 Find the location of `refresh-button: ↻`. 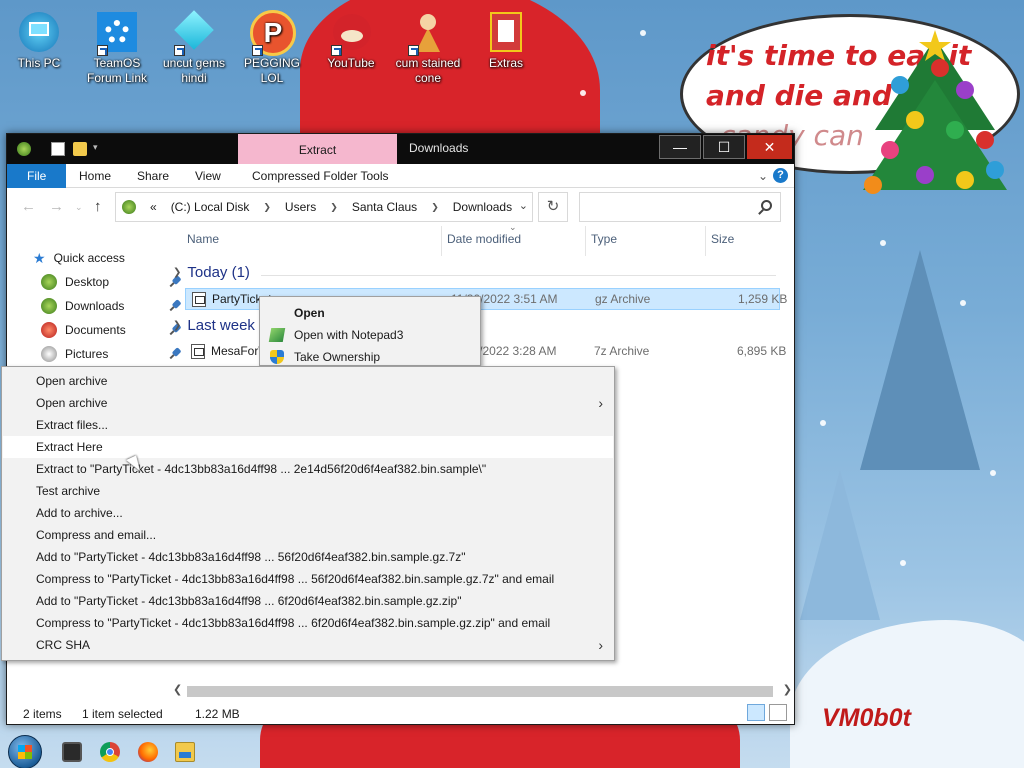

refresh-button: ↻ is located at coordinates (553, 207).